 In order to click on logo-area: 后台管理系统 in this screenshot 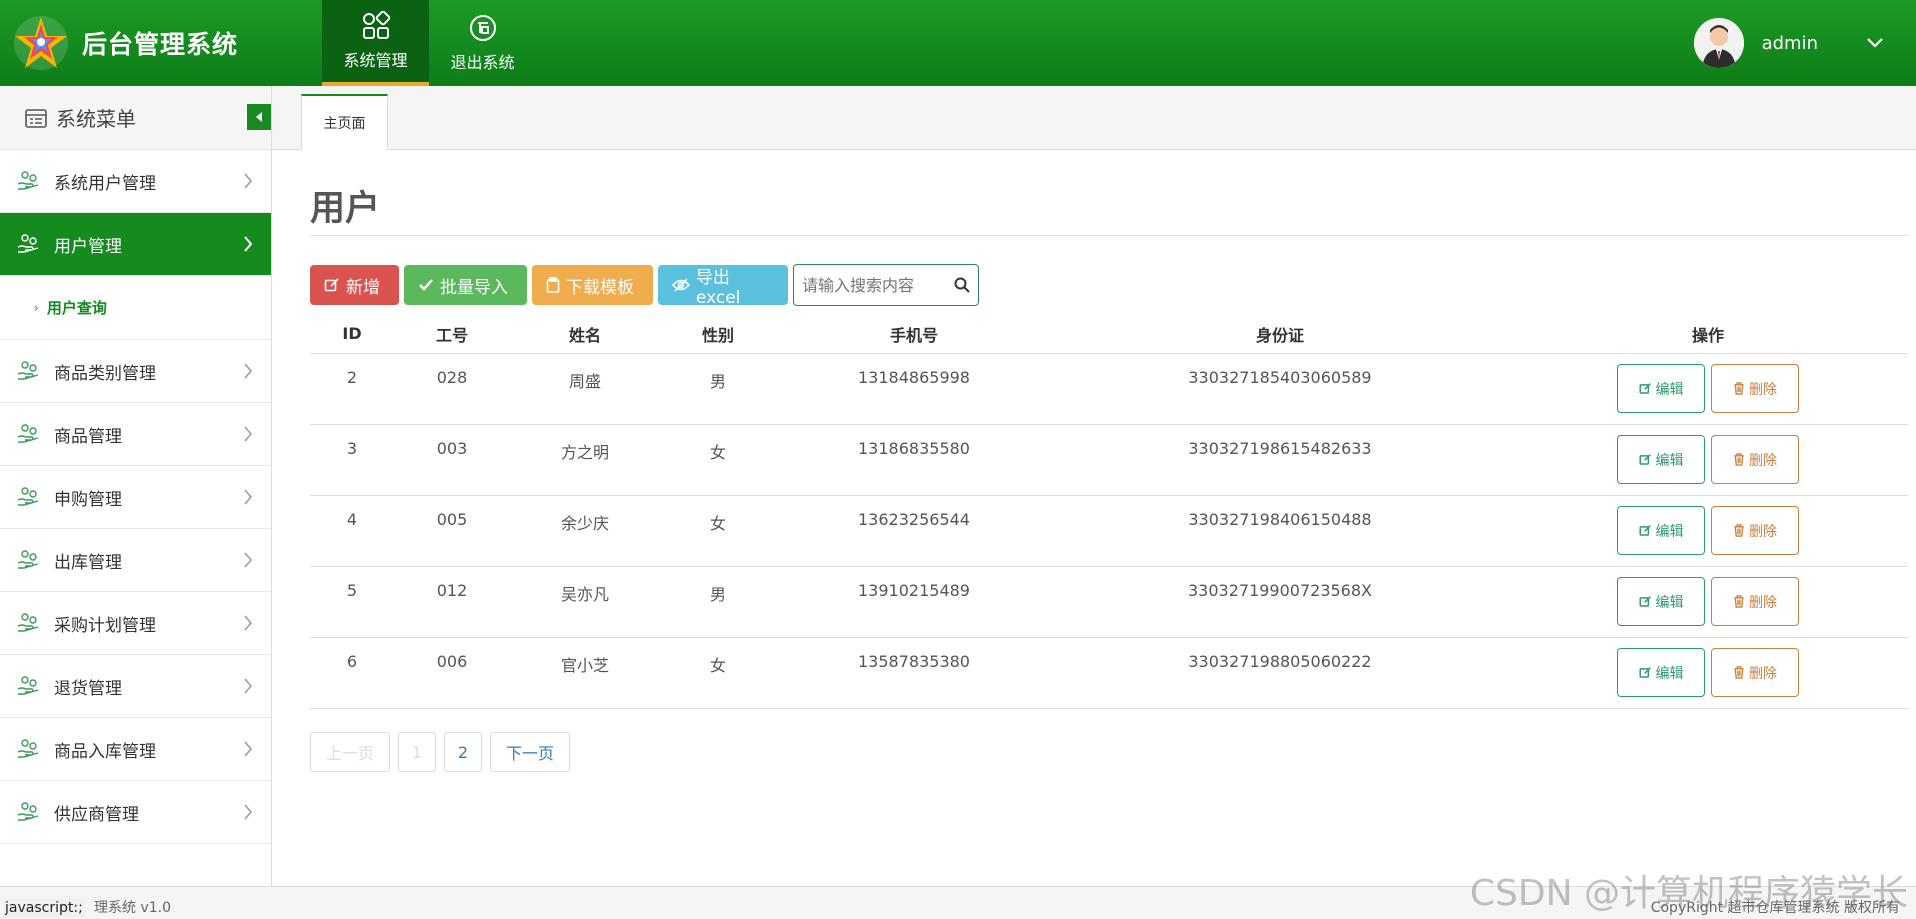, I will do `click(161, 43)`.